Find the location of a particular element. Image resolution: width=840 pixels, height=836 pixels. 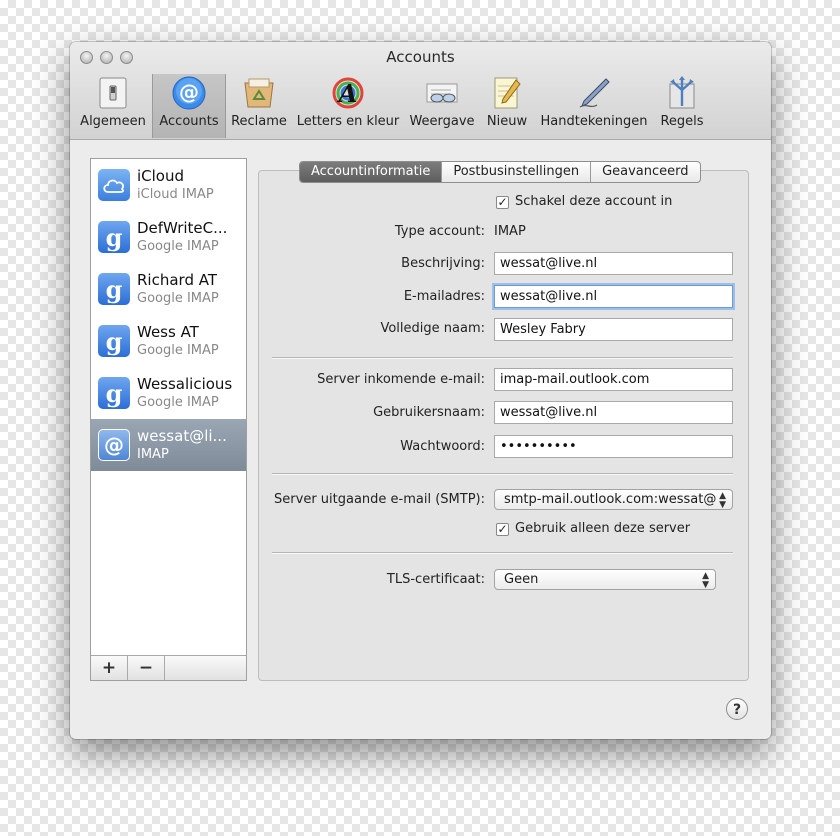

password-label: Wachtwoord: is located at coordinates (442, 446).